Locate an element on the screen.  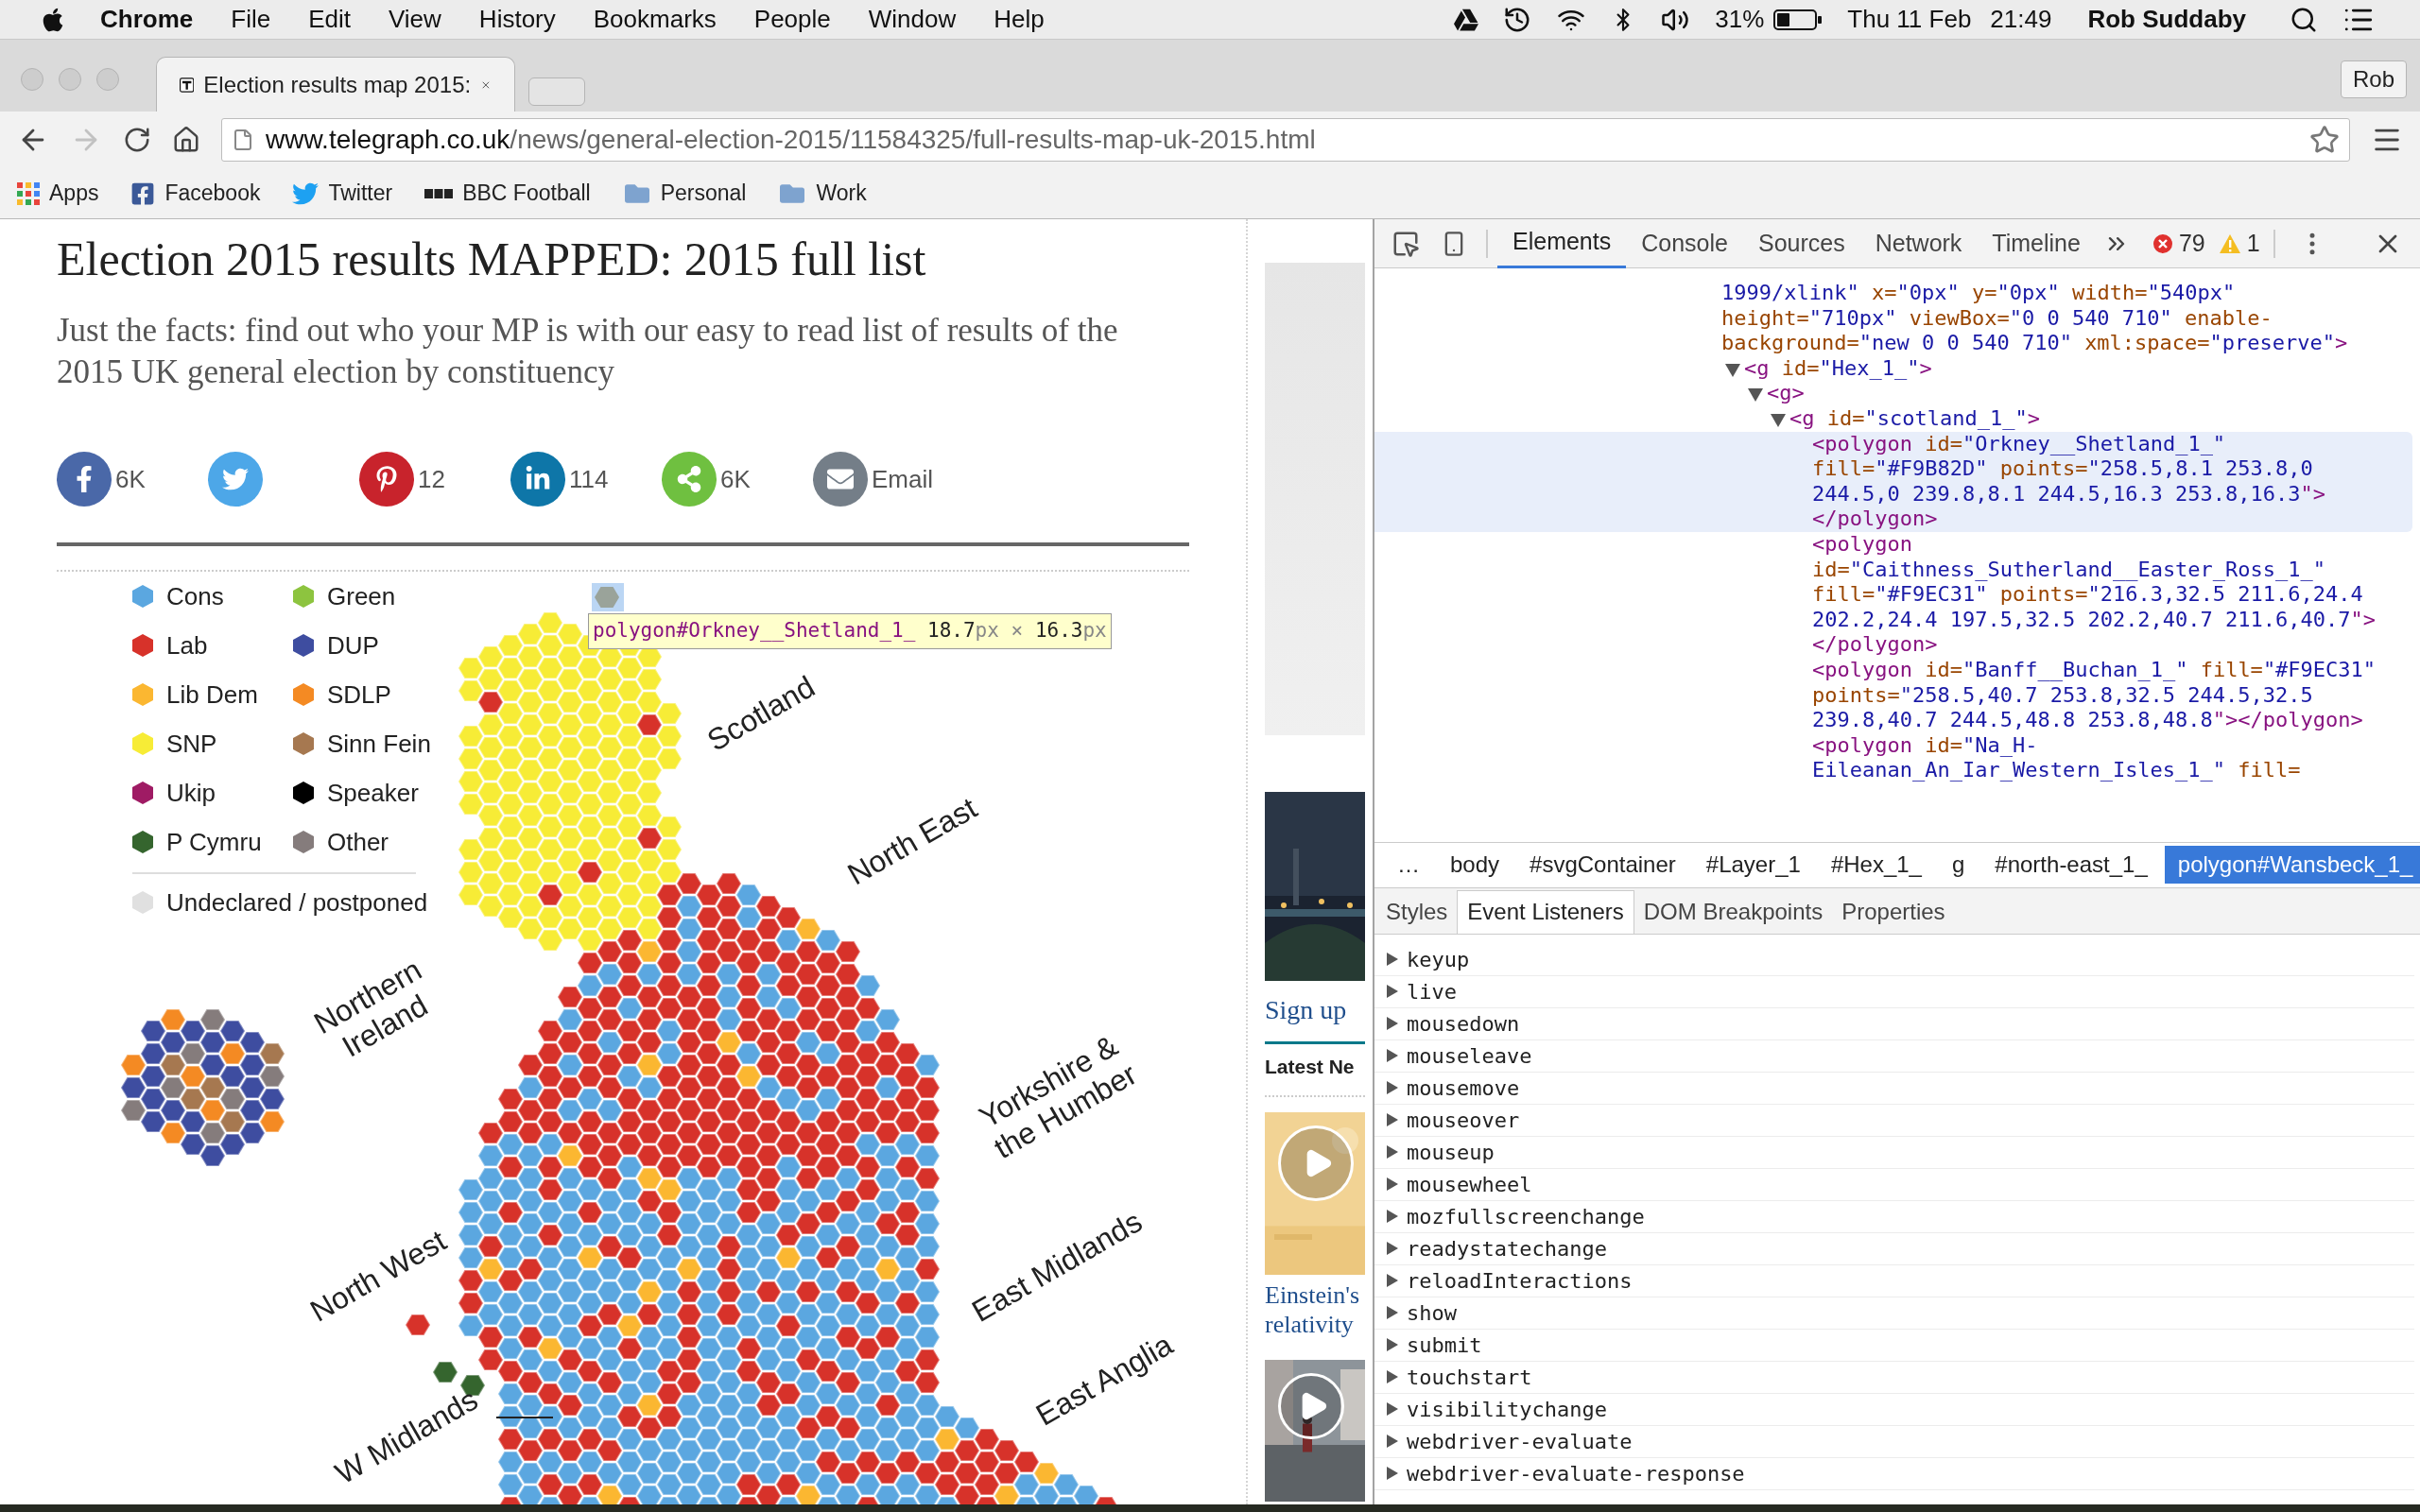
tree-row: <g id="scotland_1_"> is located at coordinates (1893, 418).